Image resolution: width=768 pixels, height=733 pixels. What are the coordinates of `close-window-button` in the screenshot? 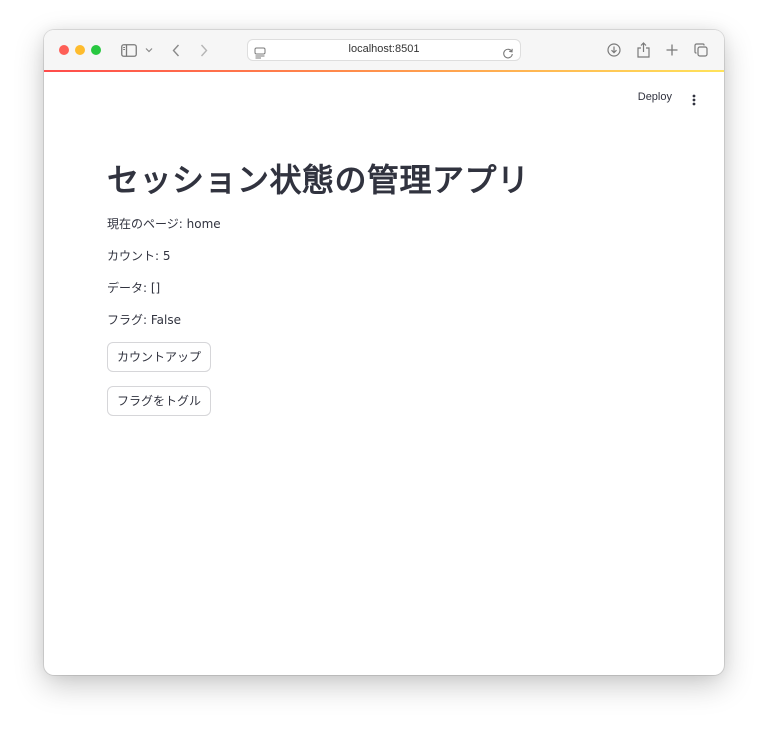 It's located at (64, 50).